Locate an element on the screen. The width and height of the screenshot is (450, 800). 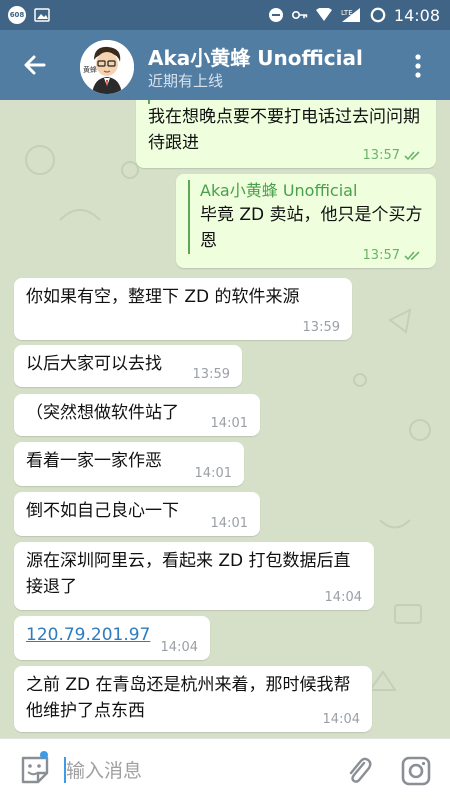
message-bubble-incoming: 倒不如自己良心一下 14:01 is located at coordinates (137, 514).